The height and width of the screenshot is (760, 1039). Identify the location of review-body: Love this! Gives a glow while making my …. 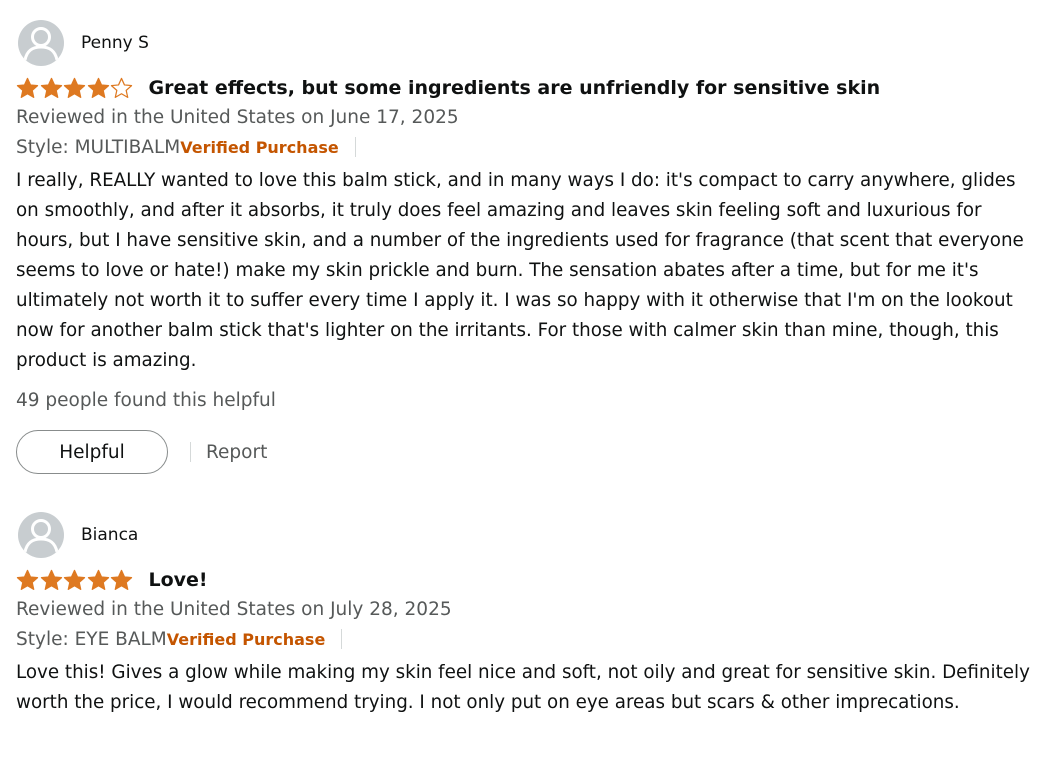
(523, 687).